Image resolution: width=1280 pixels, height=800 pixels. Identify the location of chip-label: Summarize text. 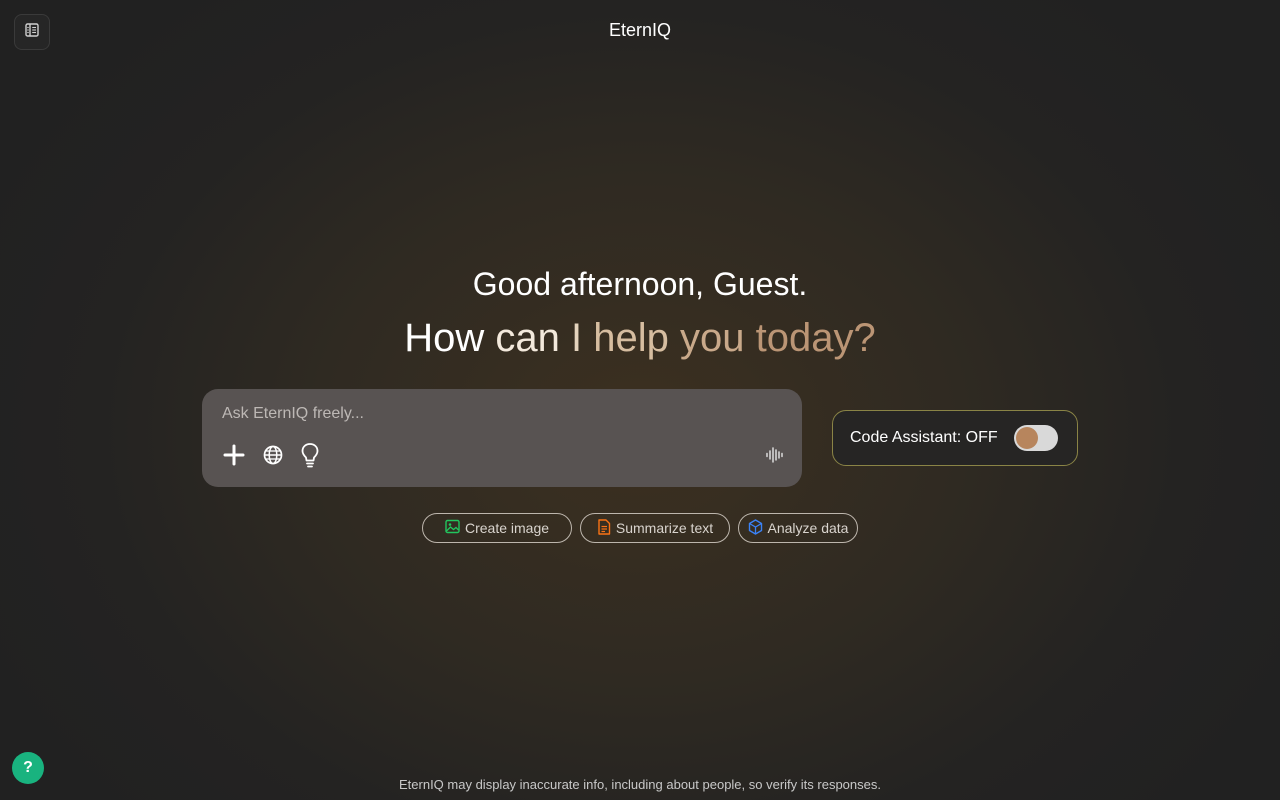
(664, 528).